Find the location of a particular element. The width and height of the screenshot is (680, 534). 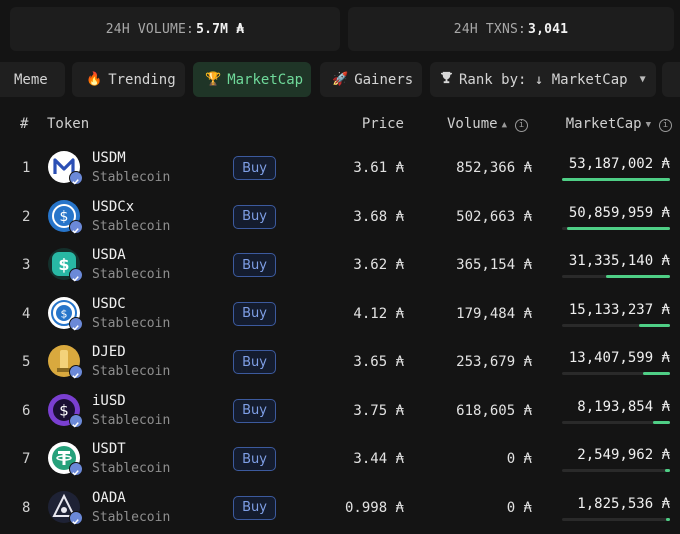

fire-icon: 🔥 is located at coordinates (94, 79).